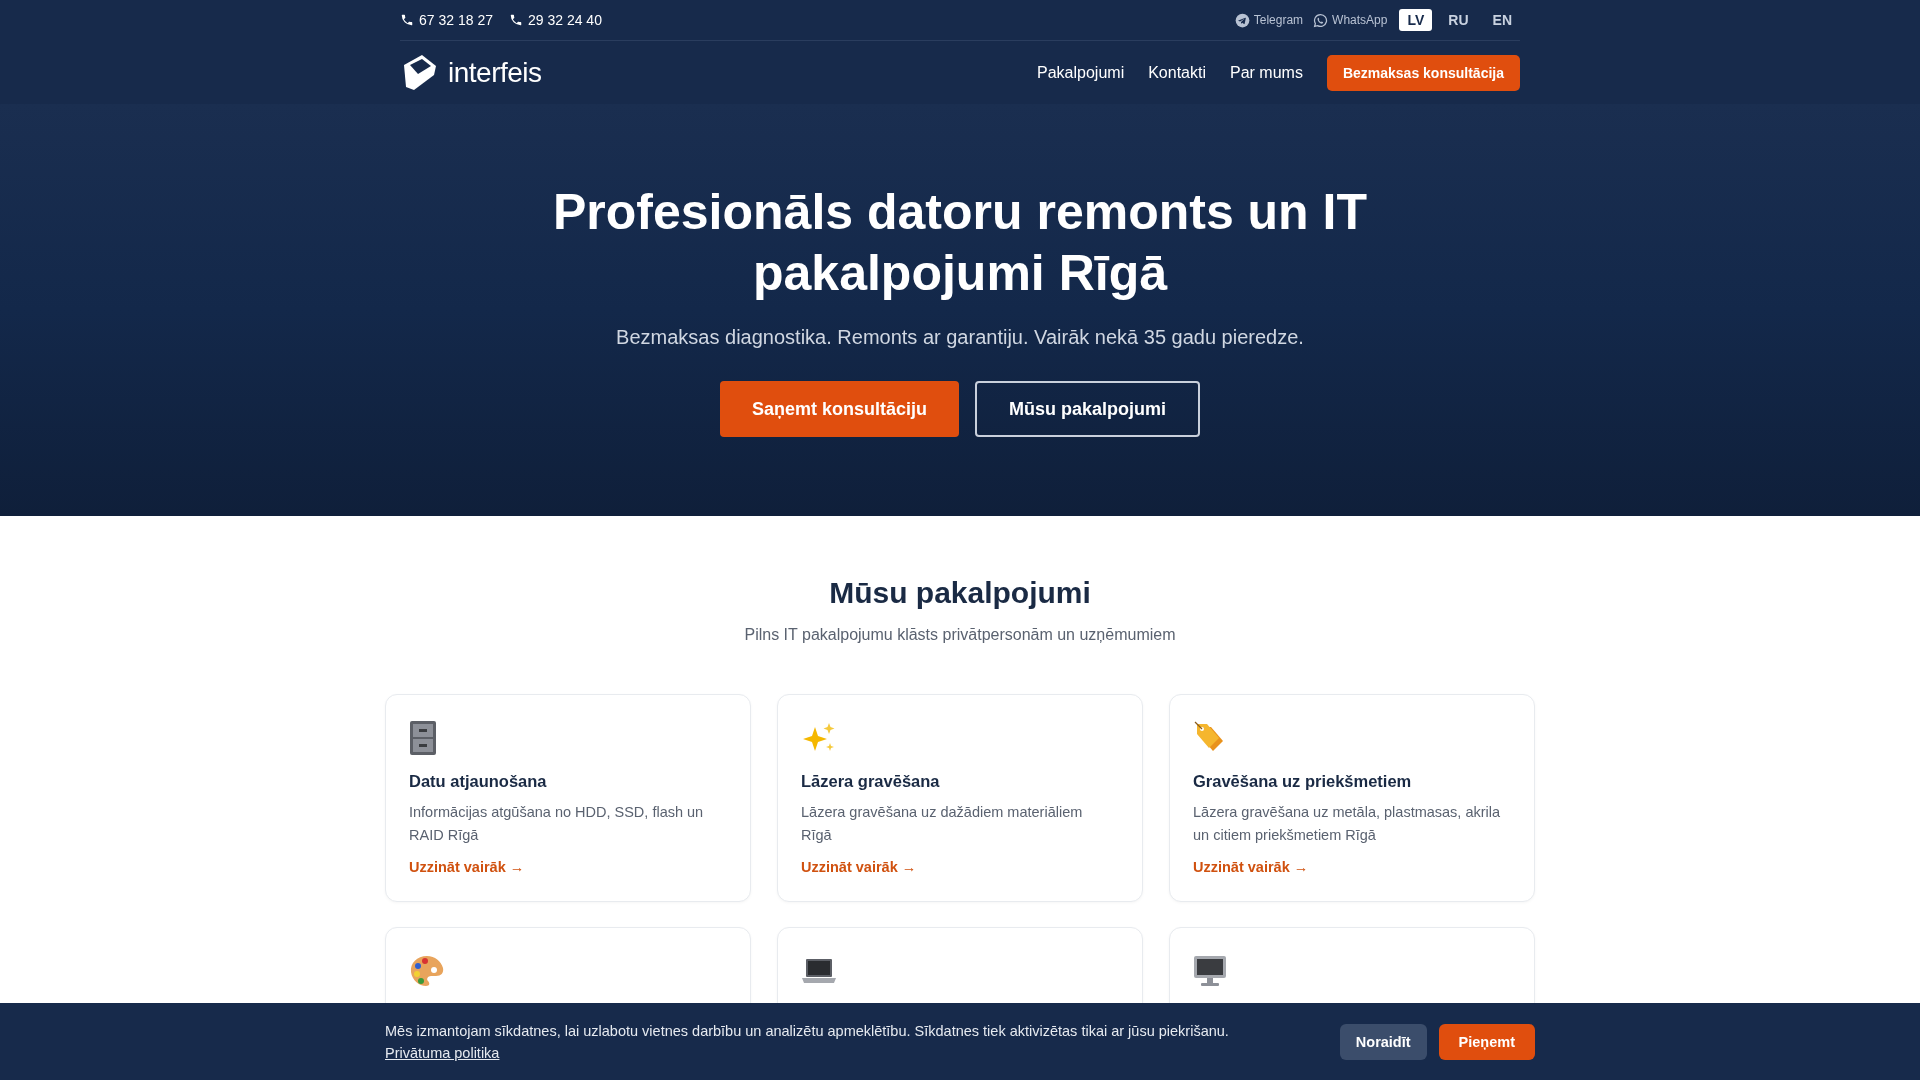 The image size is (1920, 1080). I want to click on card-title: Lāzera gravēšana, so click(871, 781).